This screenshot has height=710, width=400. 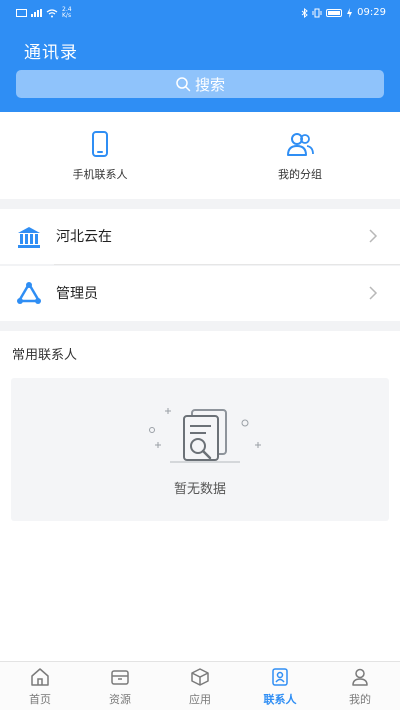 I want to click on net-speed: 2.4 K/s, so click(x=67, y=13).